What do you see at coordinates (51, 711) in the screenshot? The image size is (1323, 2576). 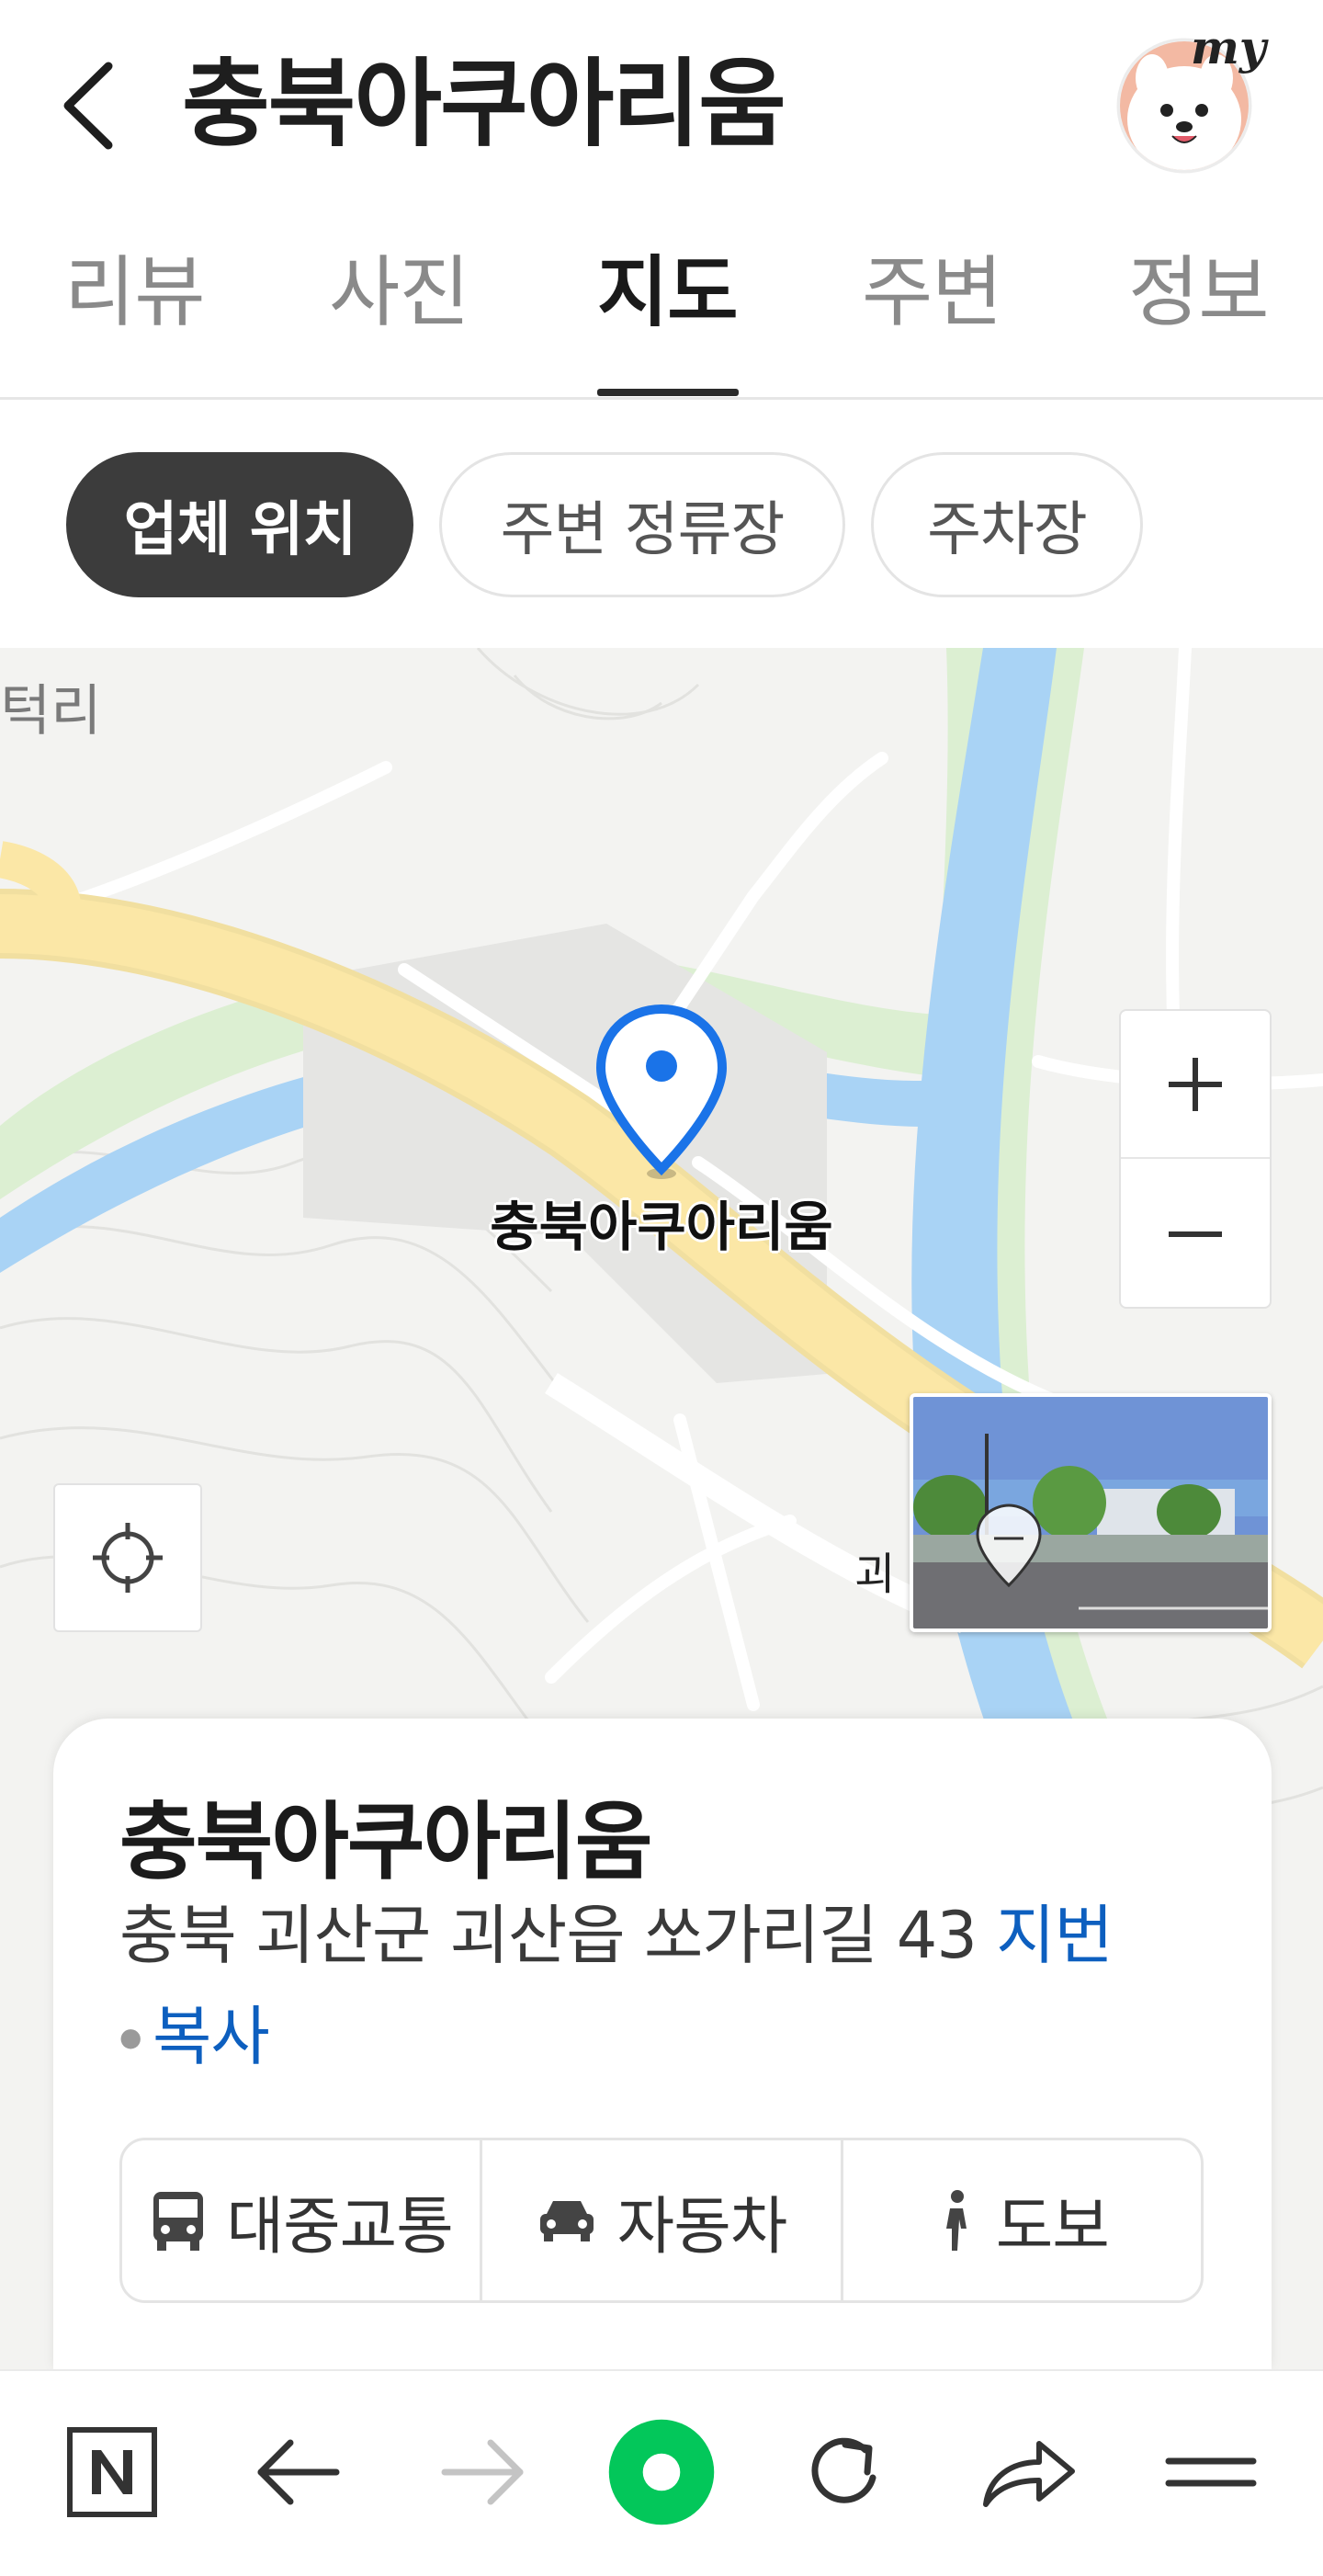 I see `map-village-label: 턱리` at bounding box center [51, 711].